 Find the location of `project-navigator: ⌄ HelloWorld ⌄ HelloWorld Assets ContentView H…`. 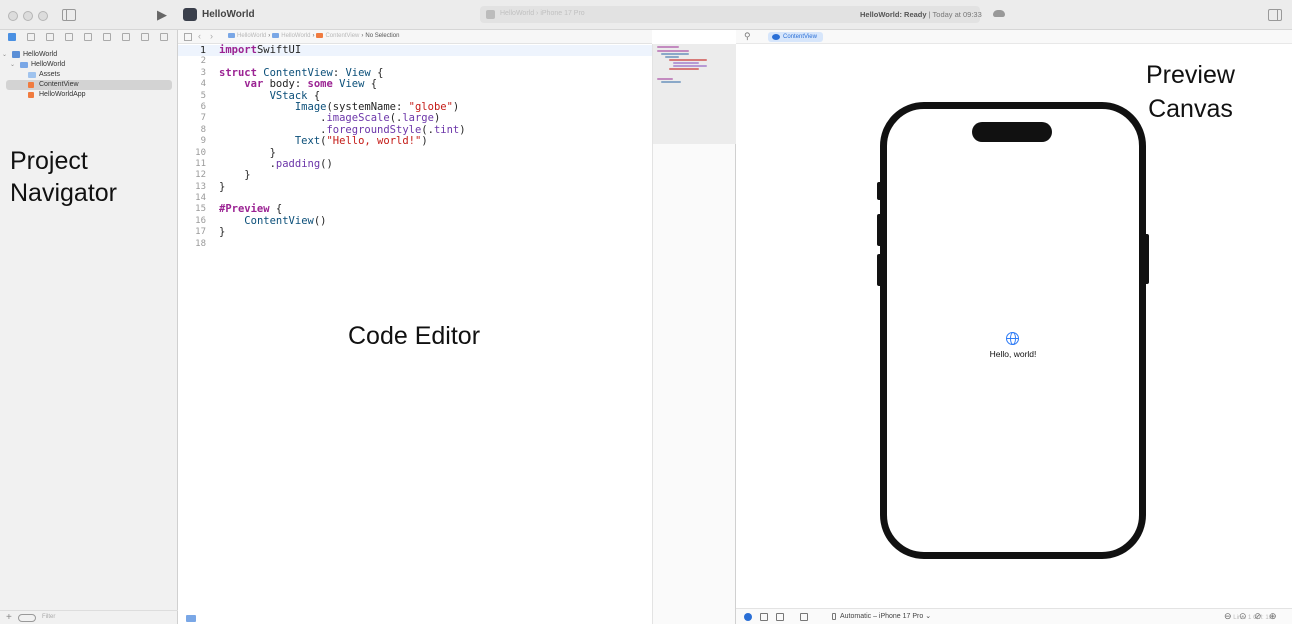

project-navigator: ⌄ HelloWorld ⌄ HelloWorld Assets ContentView H… is located at coordinates (89, 327).